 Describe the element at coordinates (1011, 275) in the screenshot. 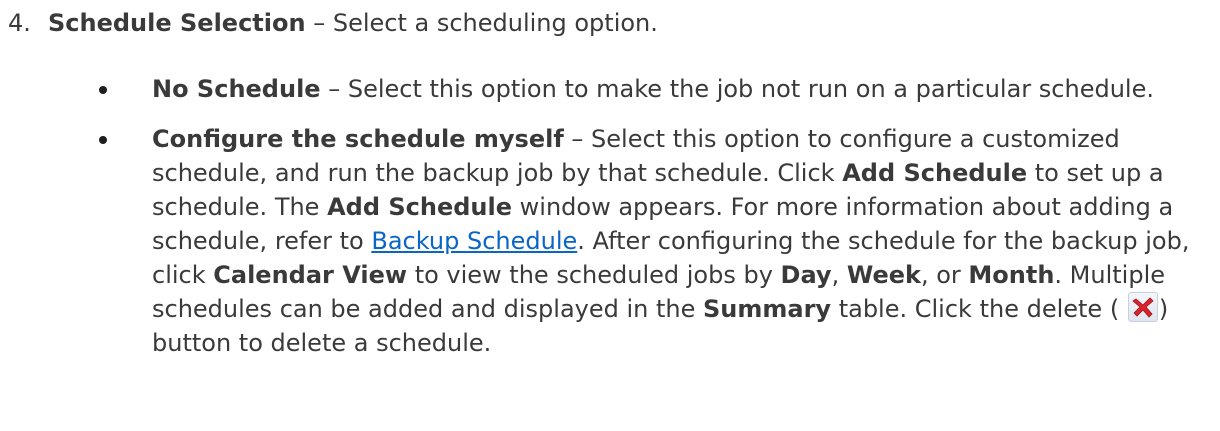

I see `month-term: Month` at that location.